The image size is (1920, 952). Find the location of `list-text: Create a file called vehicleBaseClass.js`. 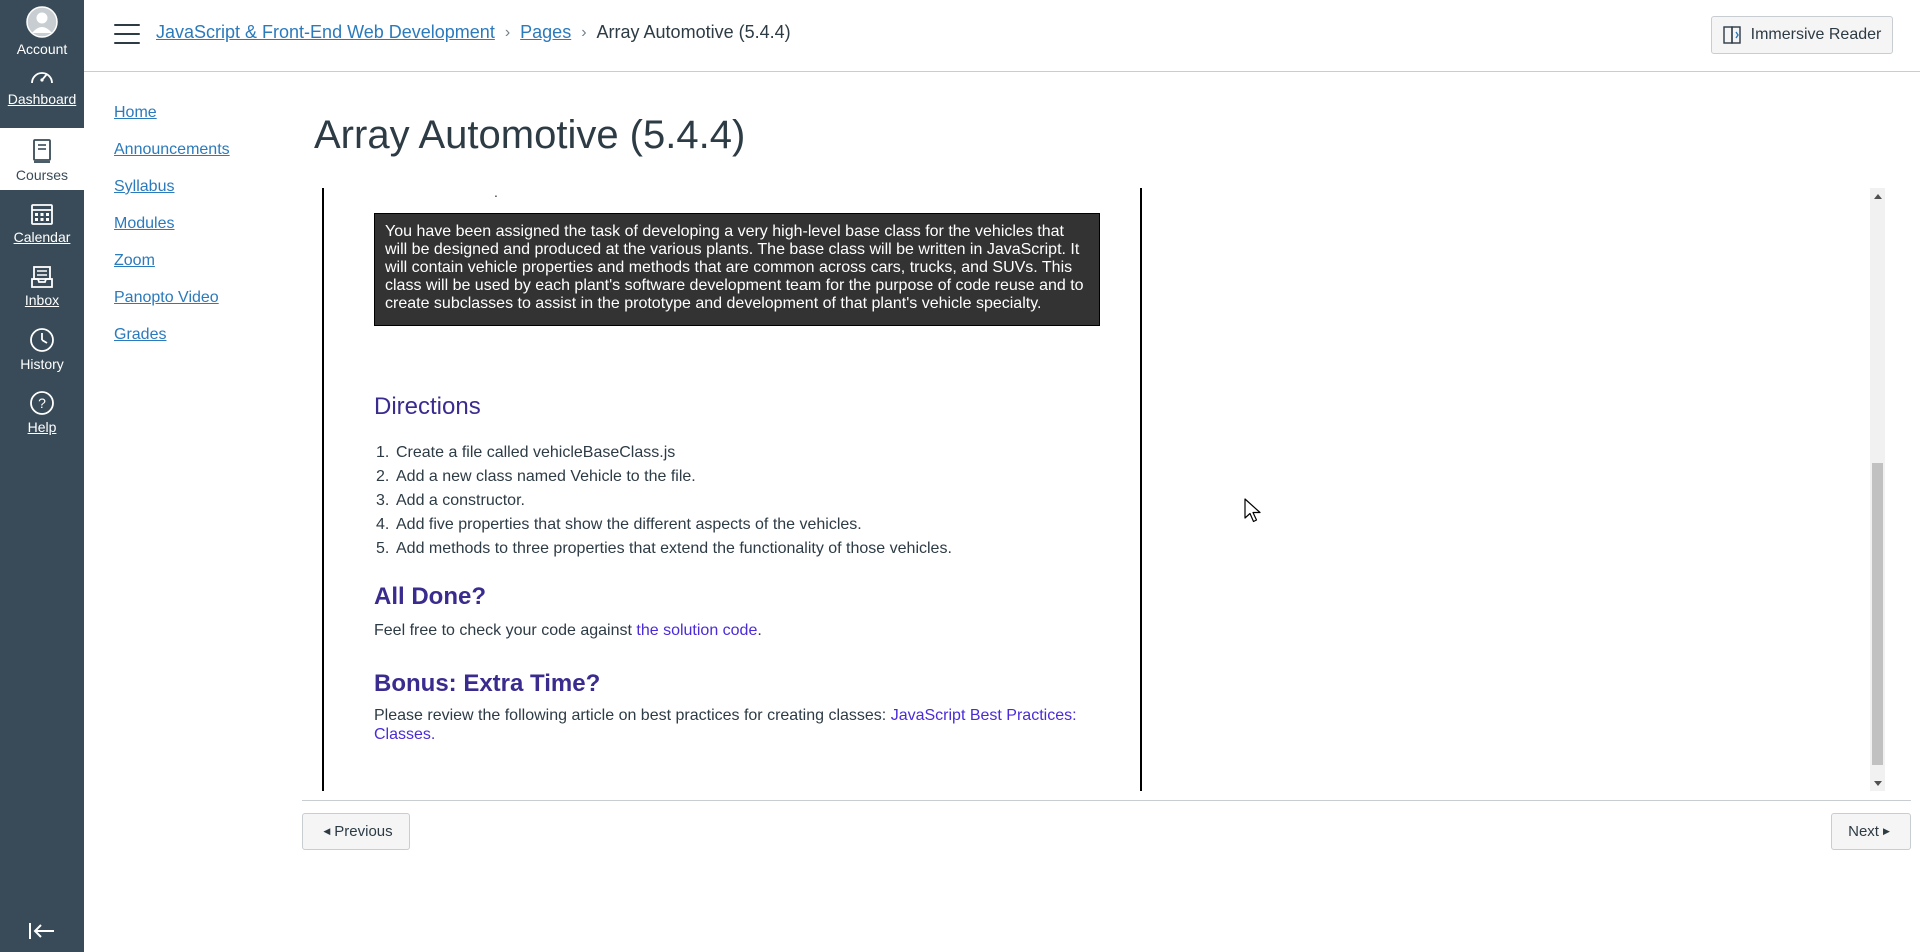

list-text: Create a file called vehicleBaseClass.js is located at coordinates (536, 452).